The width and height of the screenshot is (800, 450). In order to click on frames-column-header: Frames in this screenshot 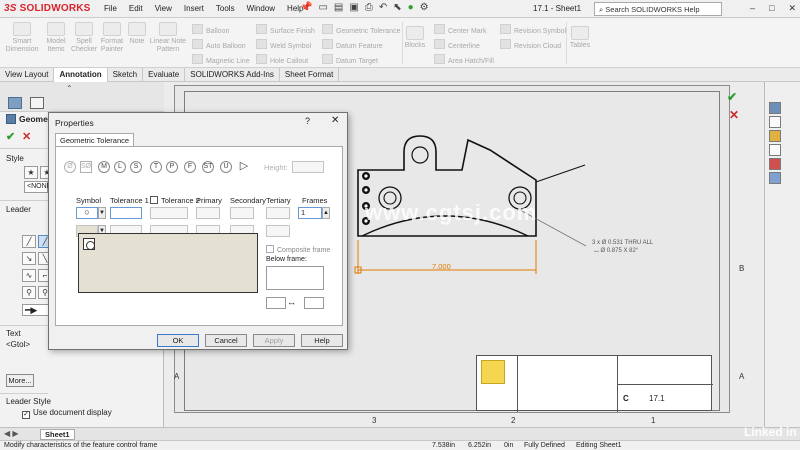, I will do `click(315, 200)`.